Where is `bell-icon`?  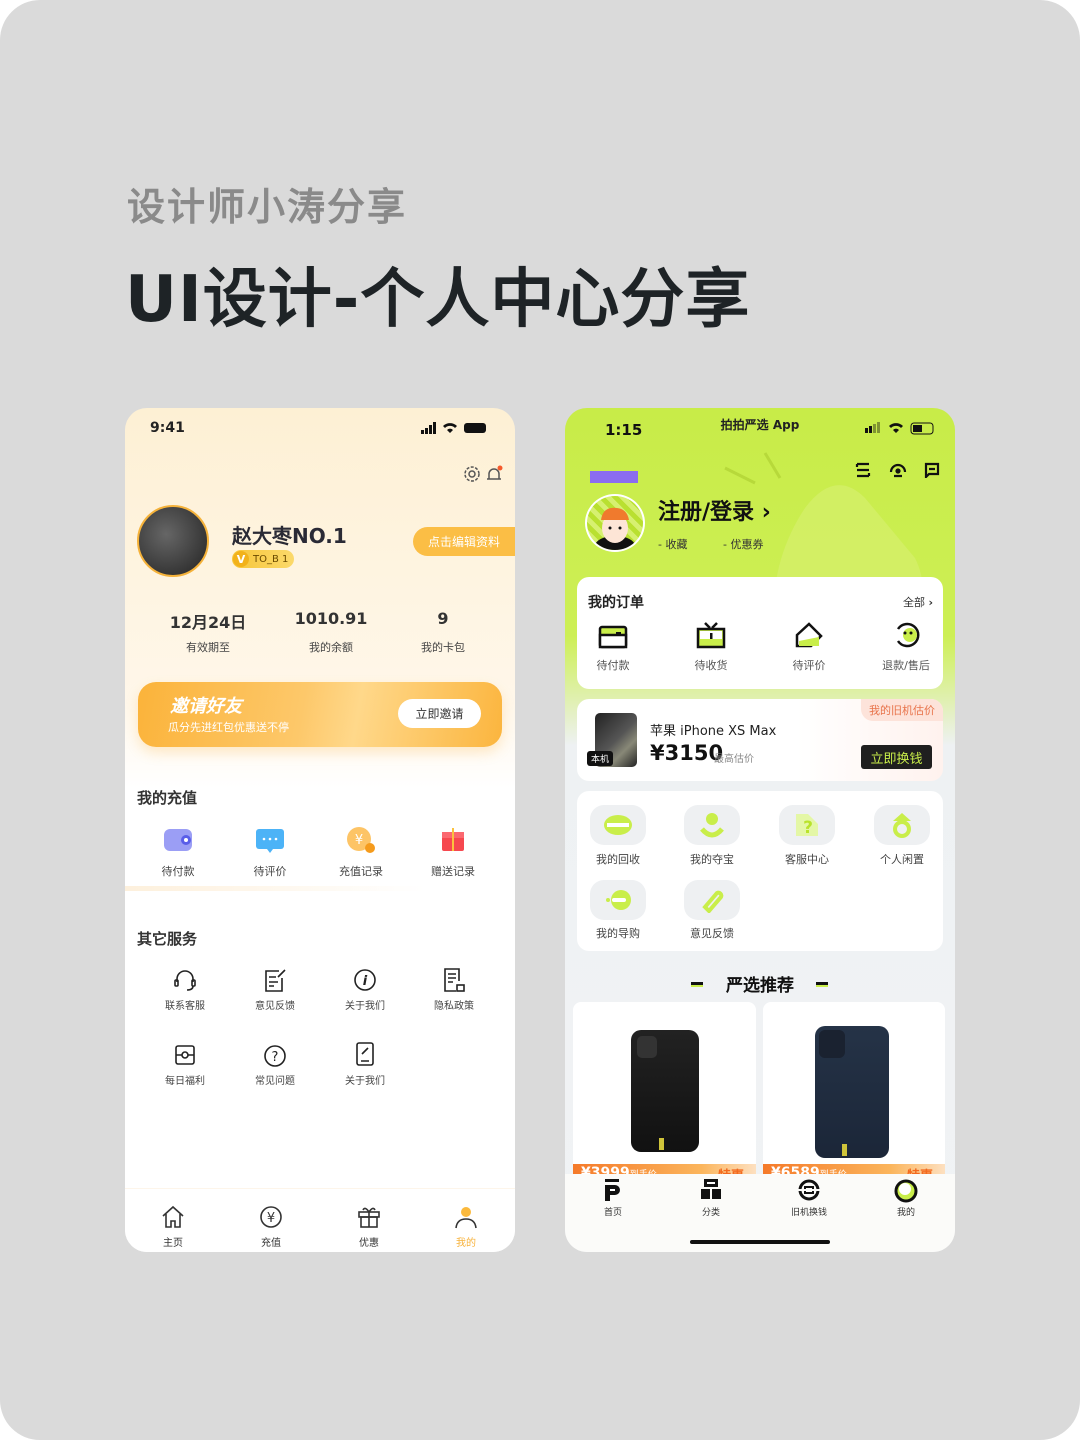
bell-icon is located at coordinates (494, 474).